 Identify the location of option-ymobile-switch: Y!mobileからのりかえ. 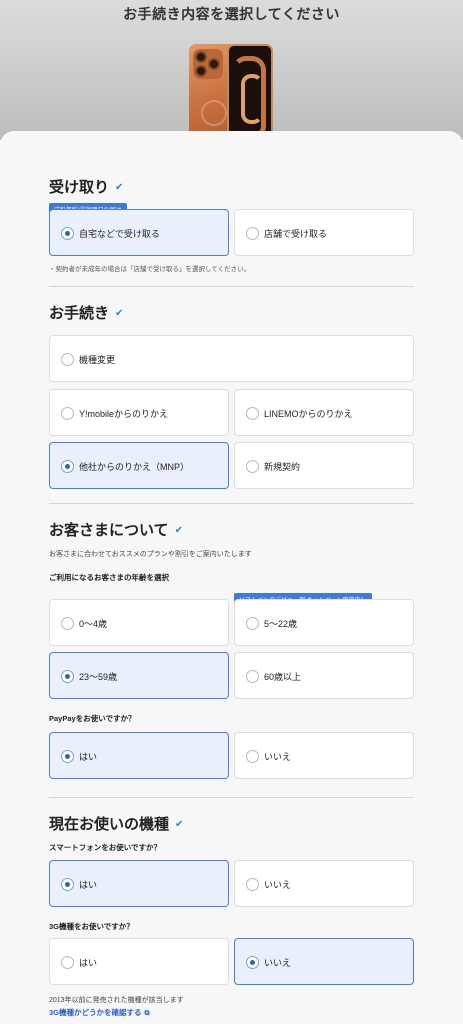
(139, 412).